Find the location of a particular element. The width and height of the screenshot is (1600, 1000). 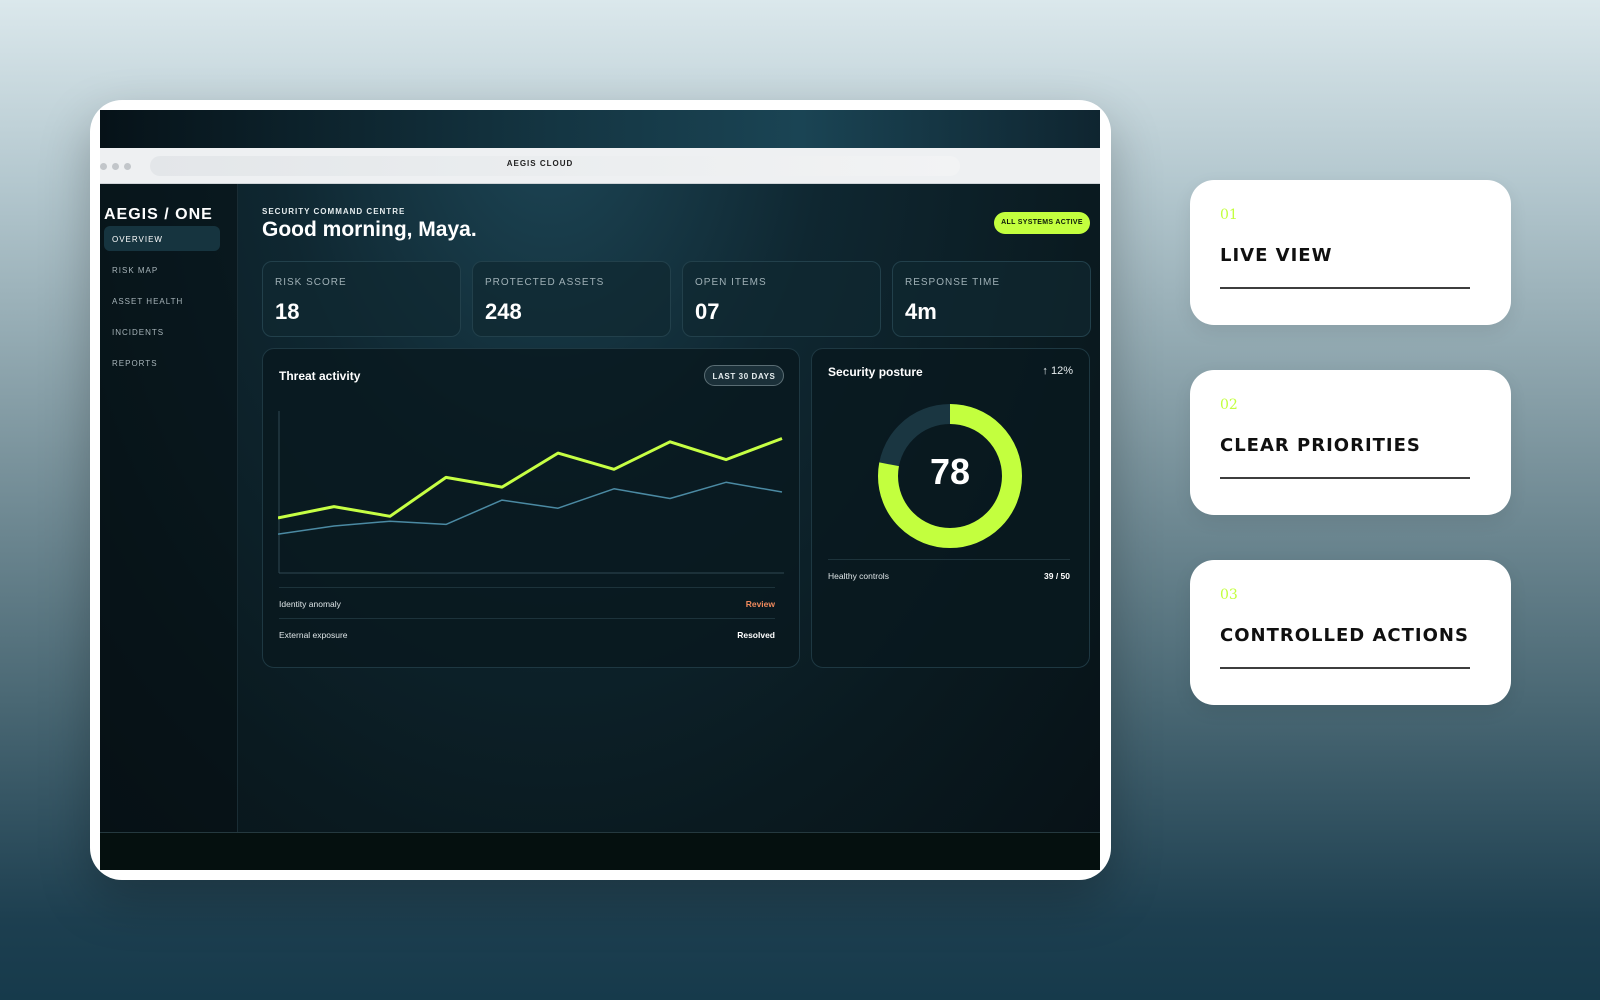

feature-title: CLEAR PRIORITIES is located at coordinates (1320, 445).